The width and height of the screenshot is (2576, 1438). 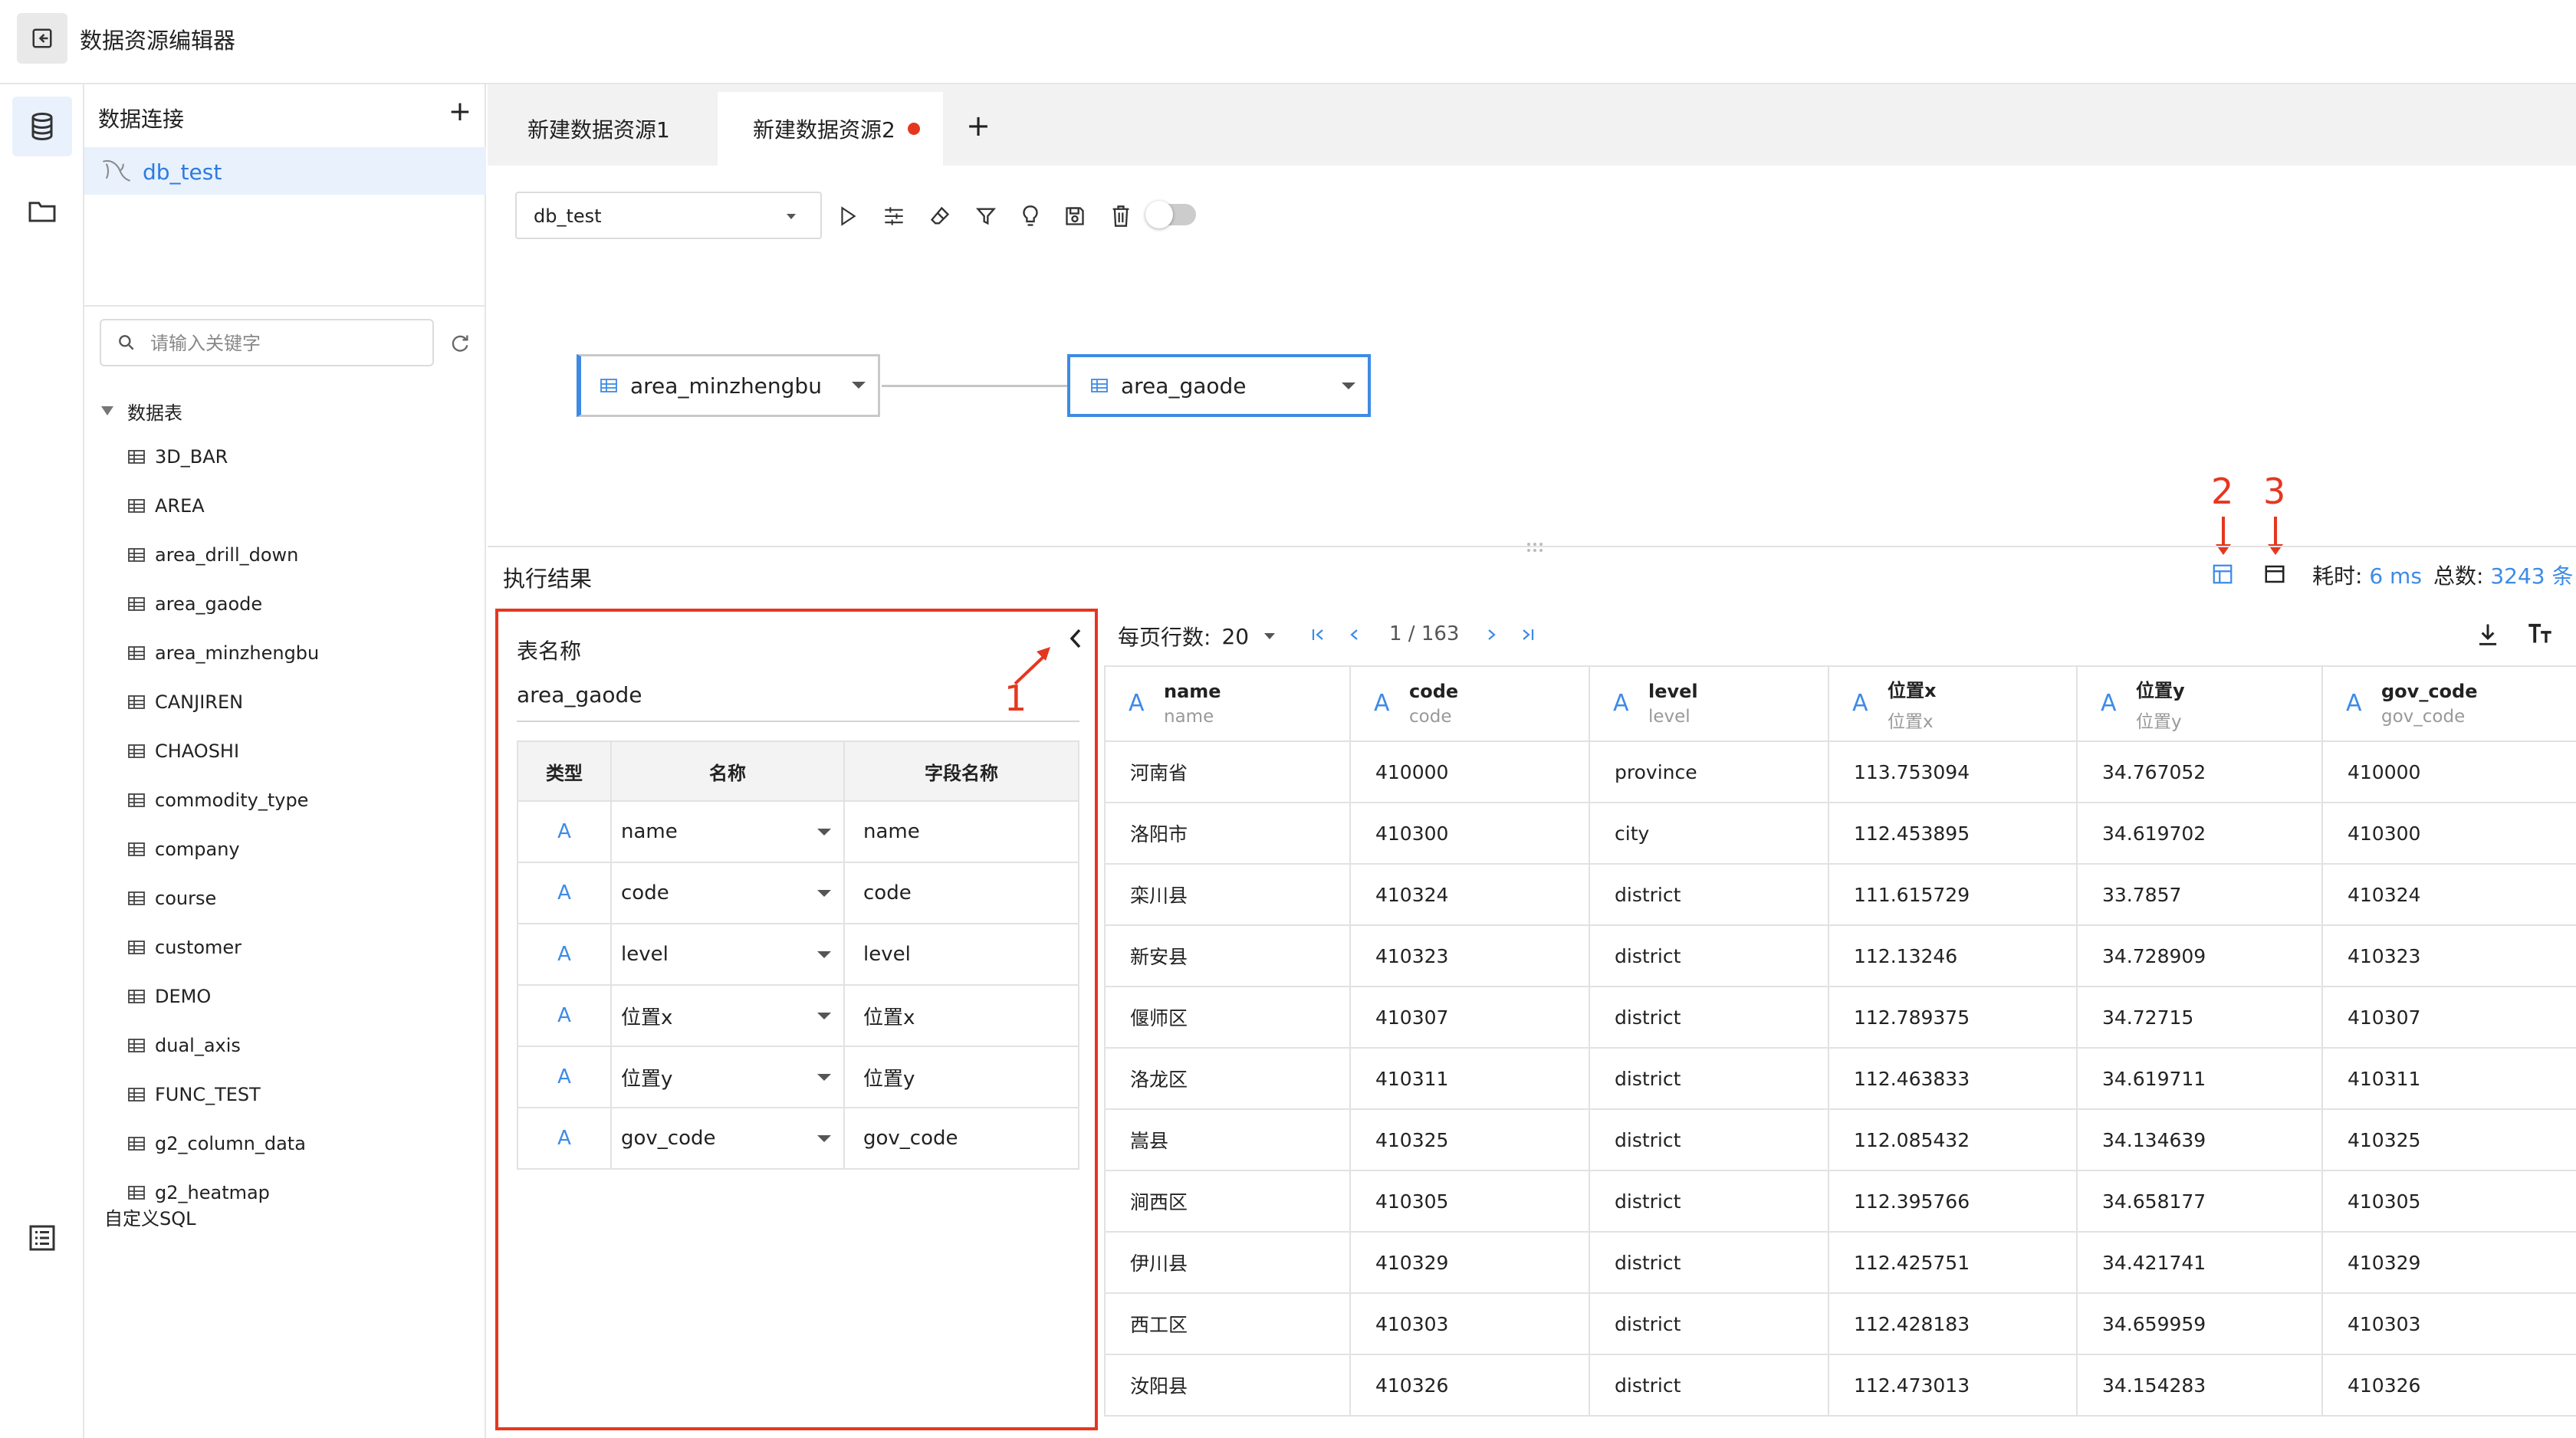 What do you see at coordinates (1470, 703) in the screenshot?
I see `grid-column-header: Acode code` at bounding box center [1470, 703].